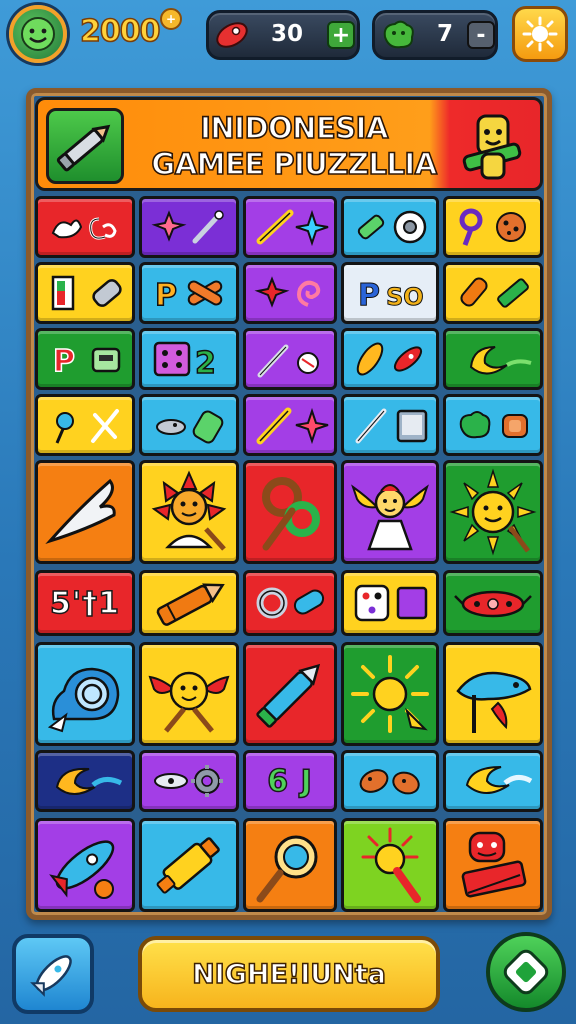 The width and height of the screenshot is (576, 1024). What do you see at coordinates (290, 781) in the screenshot?
I see `tile-r7c2: 6 J` at bounding box center [290, 781].